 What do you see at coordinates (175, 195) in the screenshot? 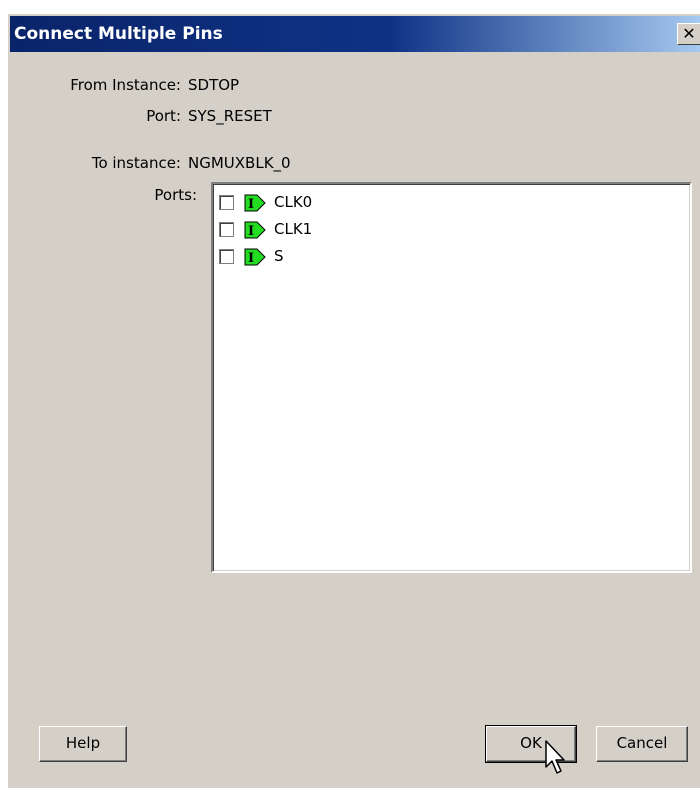
I see `ports-label: Ports:` at bounding box center [175, 195].